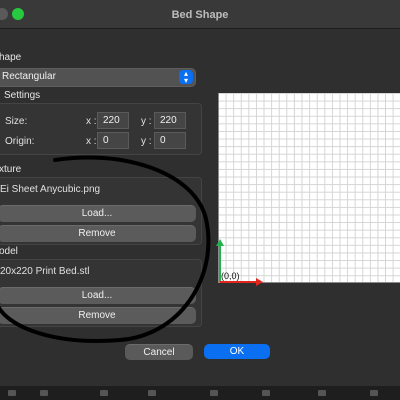  What do you see at coordinates (20, 141) in the screenshot?
I see `origin-label: Origin:` at bounding box center [20, 141].